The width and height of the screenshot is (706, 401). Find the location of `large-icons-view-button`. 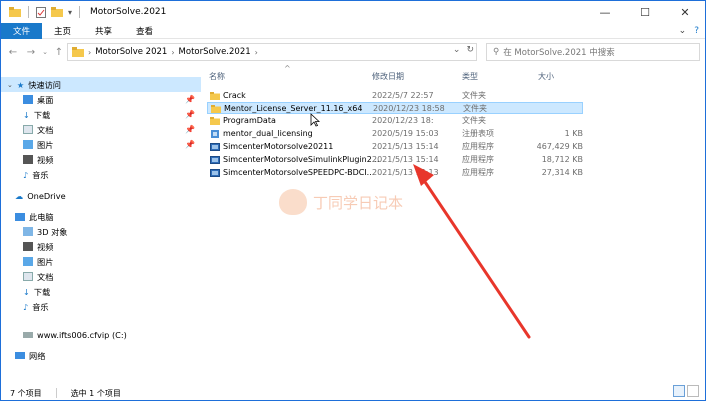

large-icons-view-button is located at coordinates (693, 391).